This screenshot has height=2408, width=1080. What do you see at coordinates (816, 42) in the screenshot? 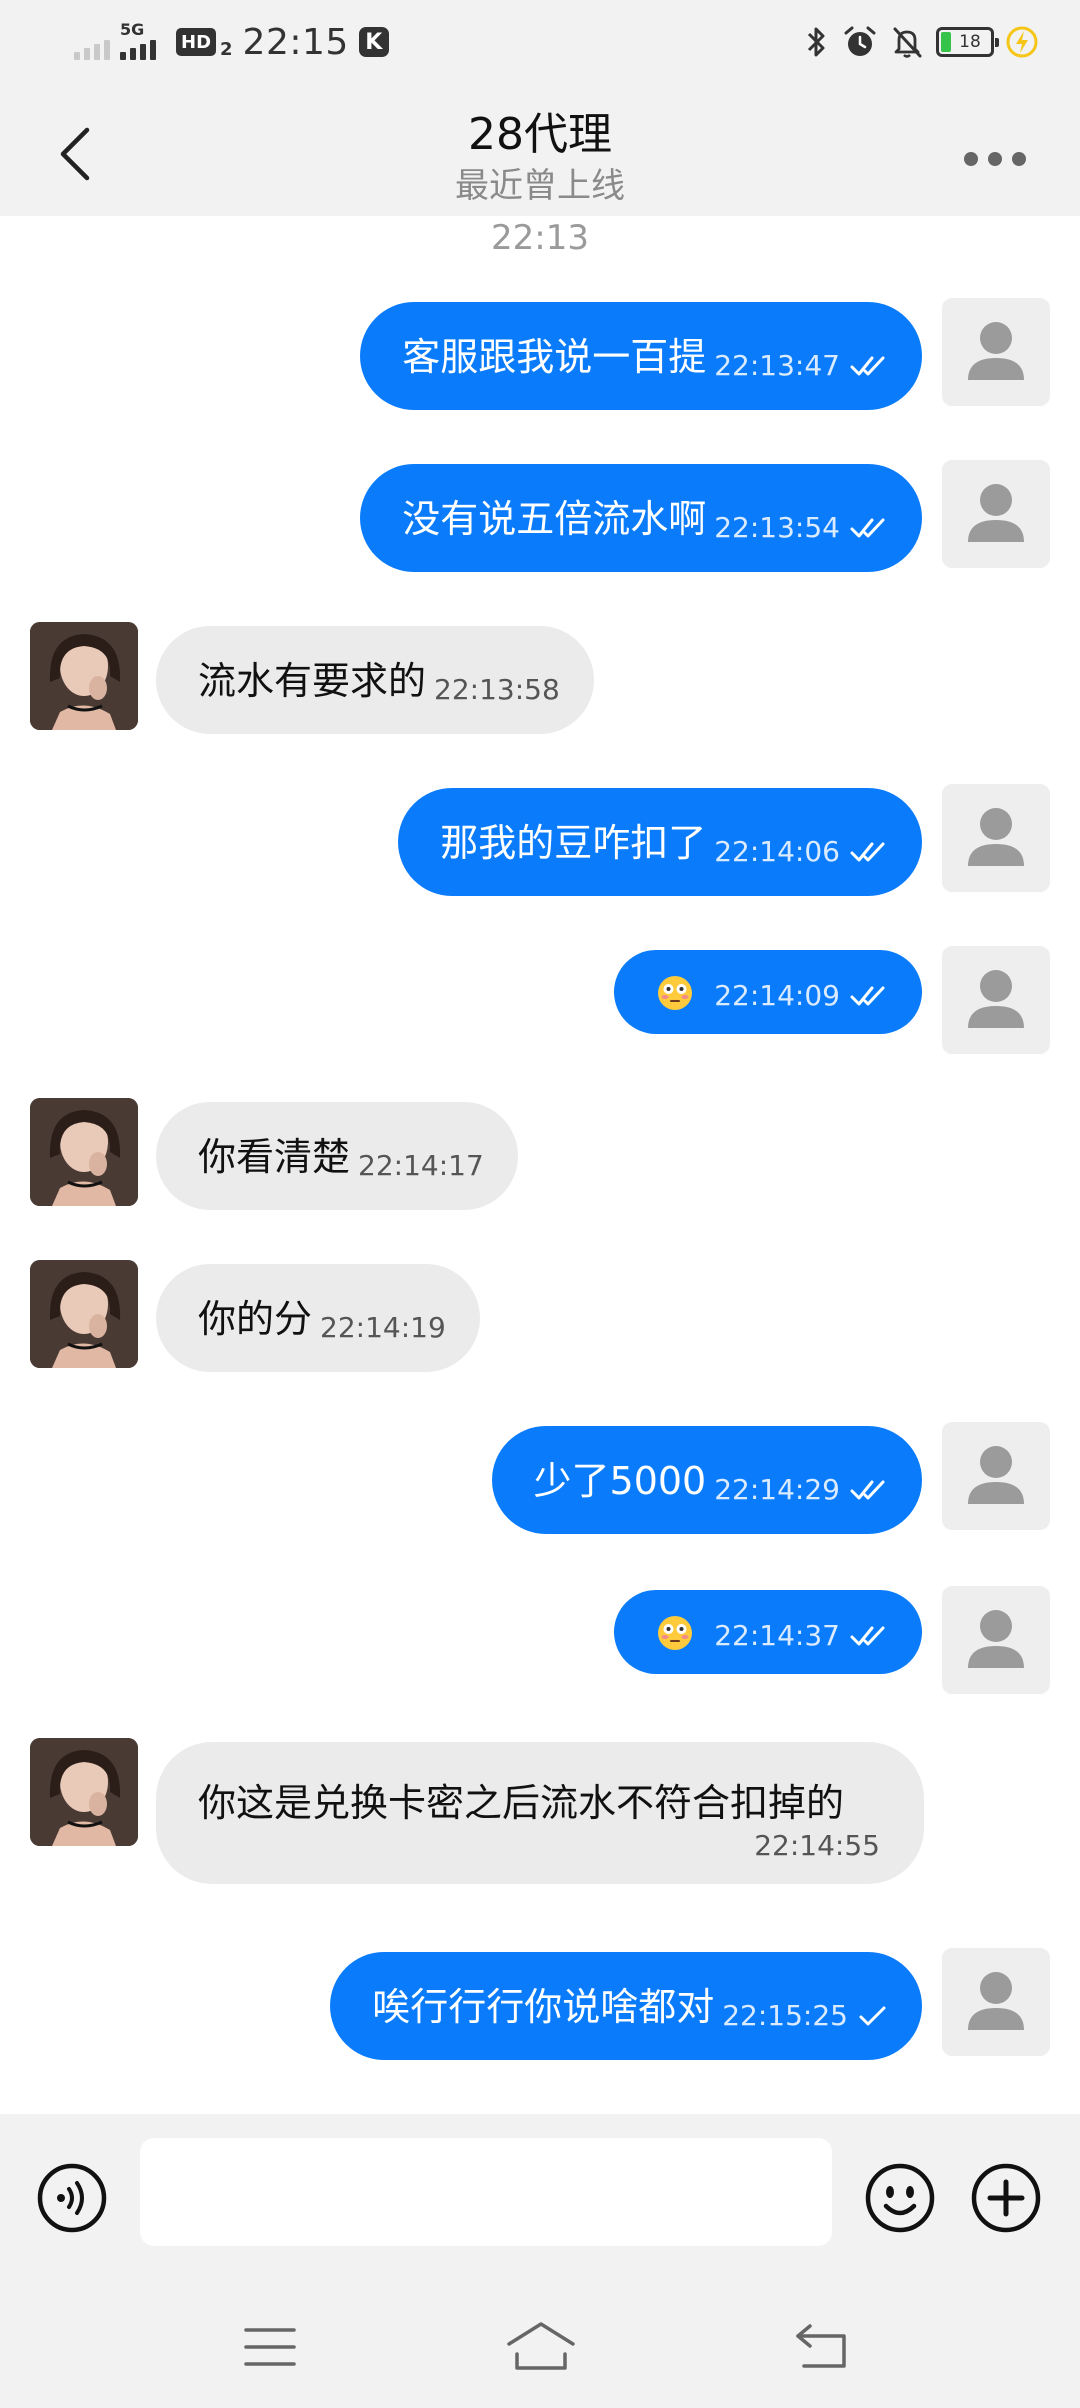
I see `bluetooth-icon` at bounding box center [816, 42].